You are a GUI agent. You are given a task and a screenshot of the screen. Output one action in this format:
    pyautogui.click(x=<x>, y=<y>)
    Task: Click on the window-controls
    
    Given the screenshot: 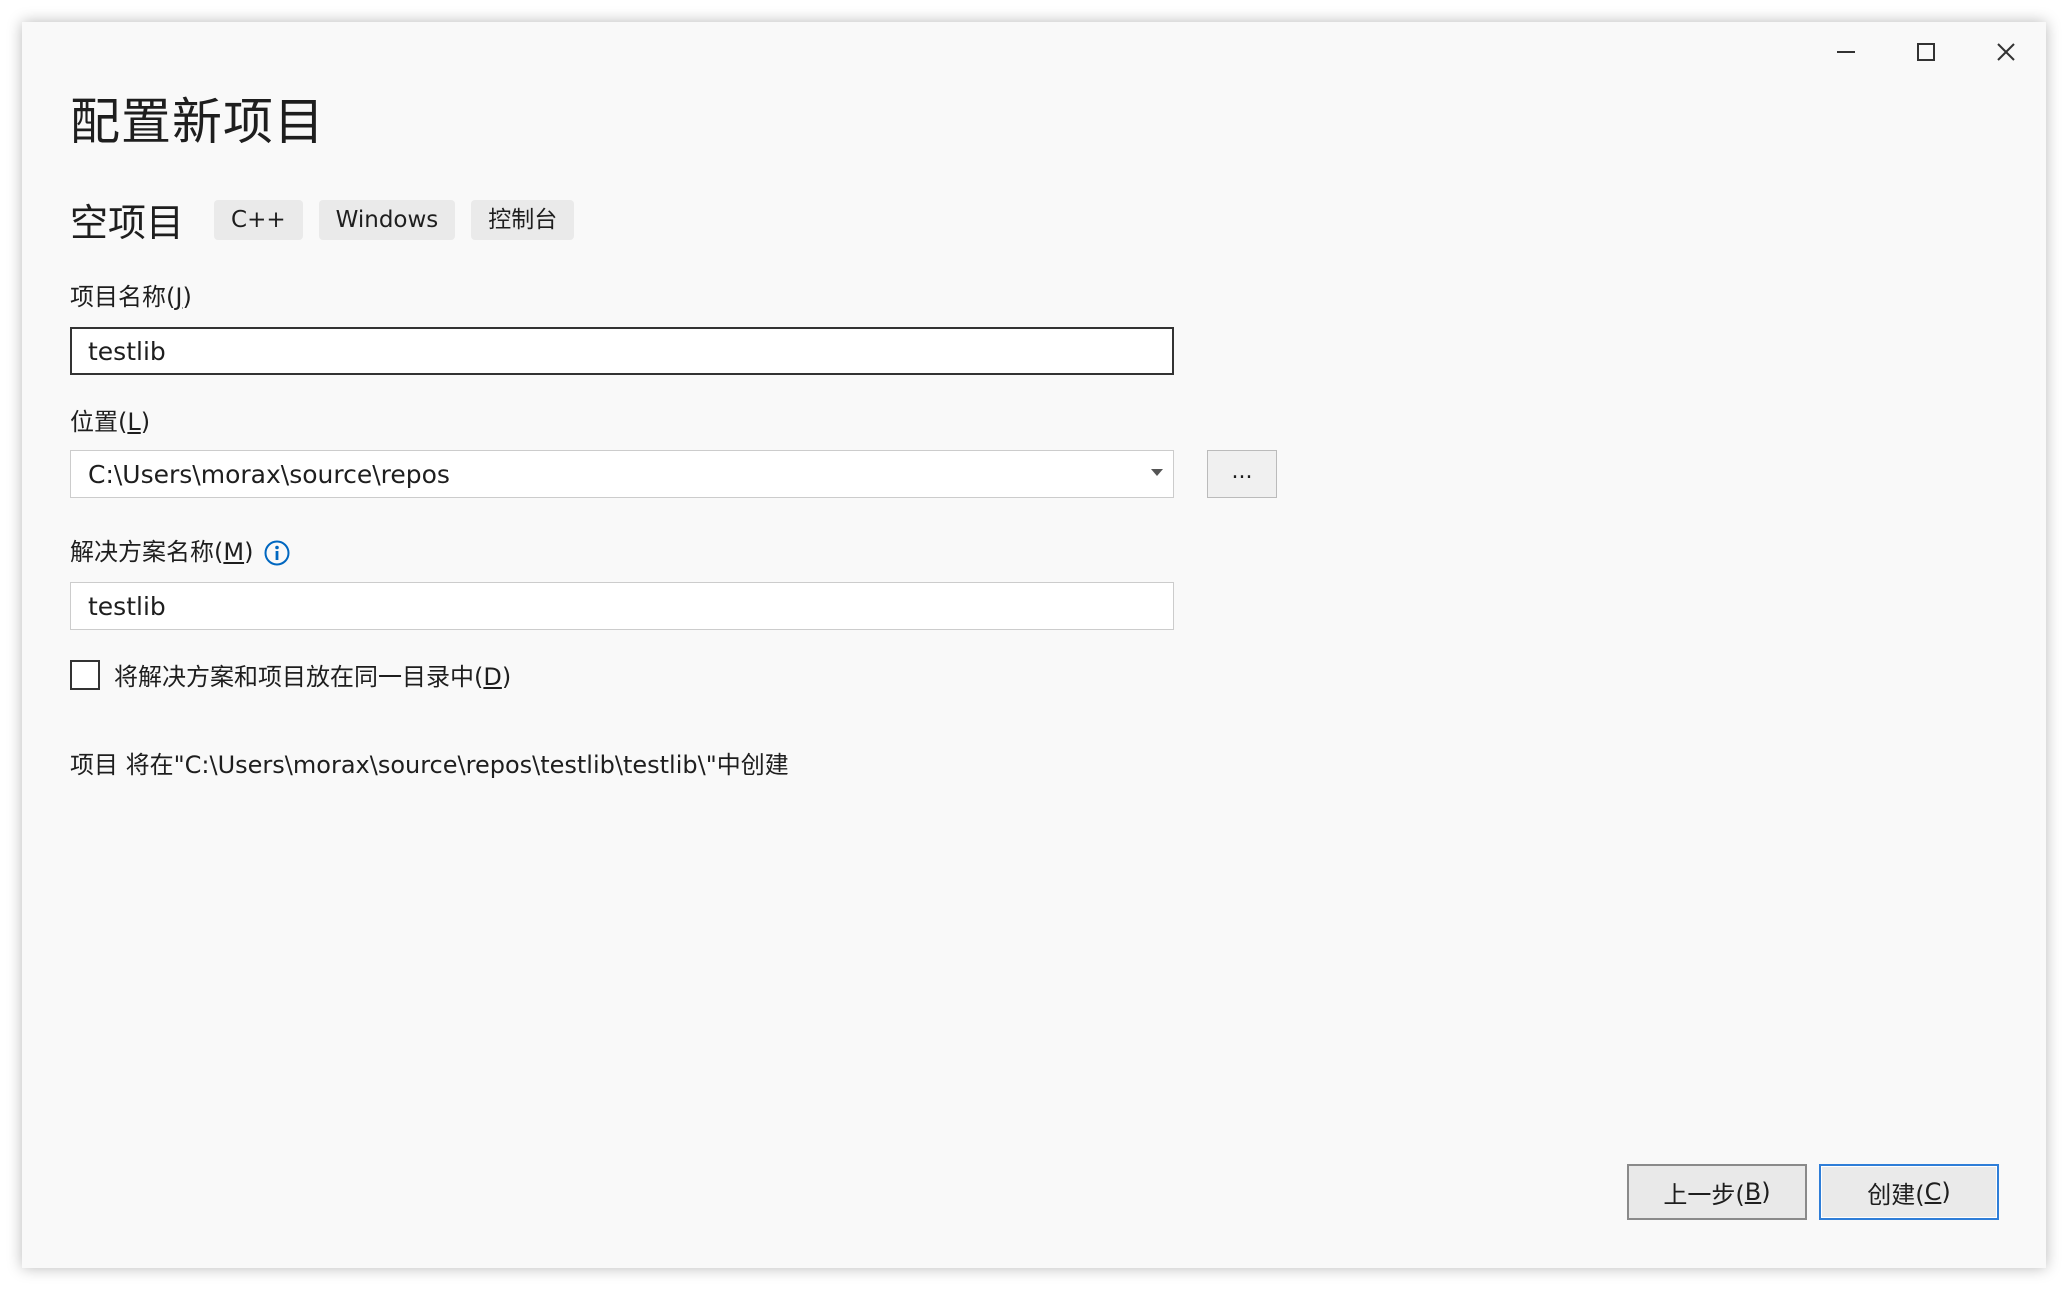 What is the action you would take?
    pyautogui.click(x=1926, y=52)
    